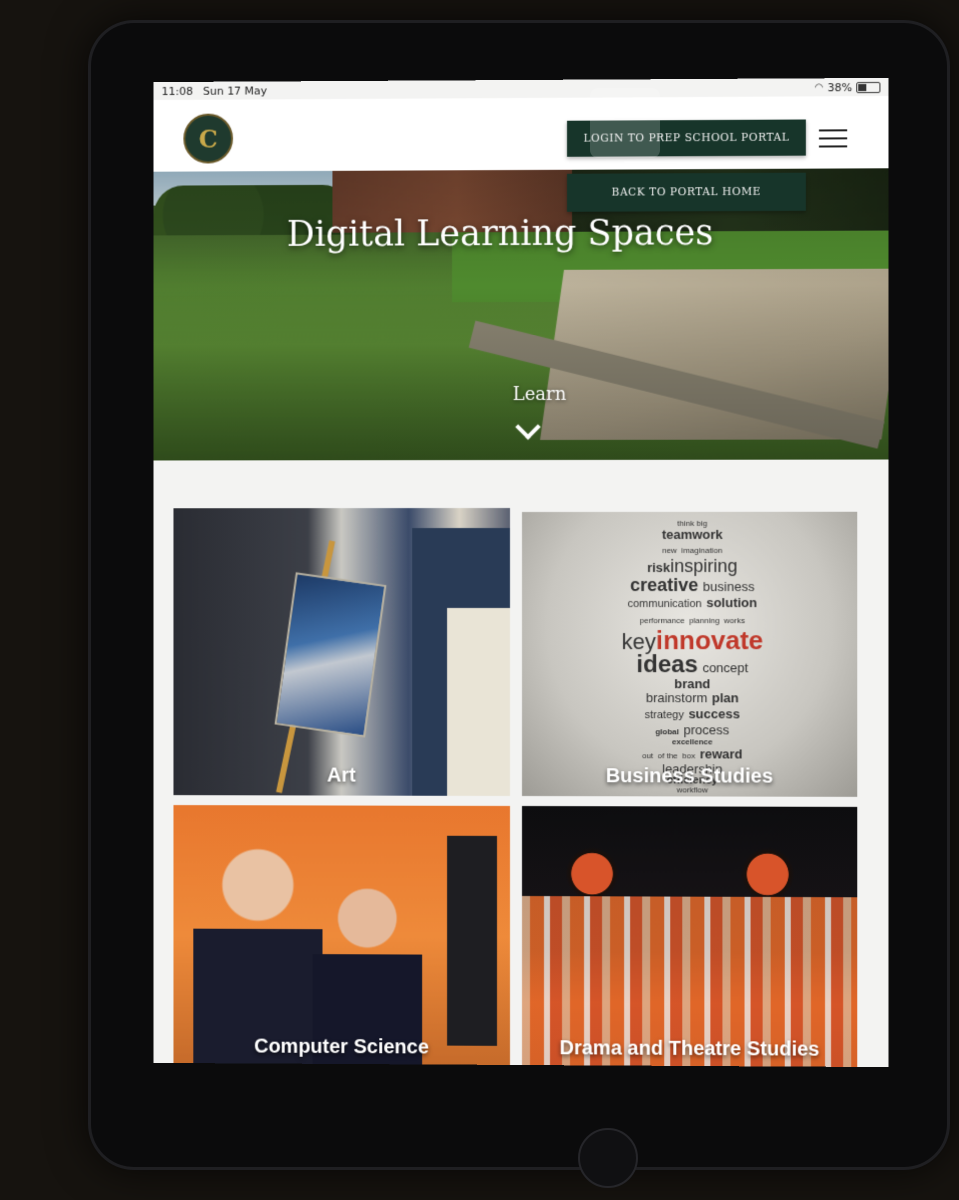 Image resolution: width=959 pixels, height=1200 pixels. What do you see at coordinates (704, 621) in the screenshot?
I see `word: planning` at bounding box center [704, 621].